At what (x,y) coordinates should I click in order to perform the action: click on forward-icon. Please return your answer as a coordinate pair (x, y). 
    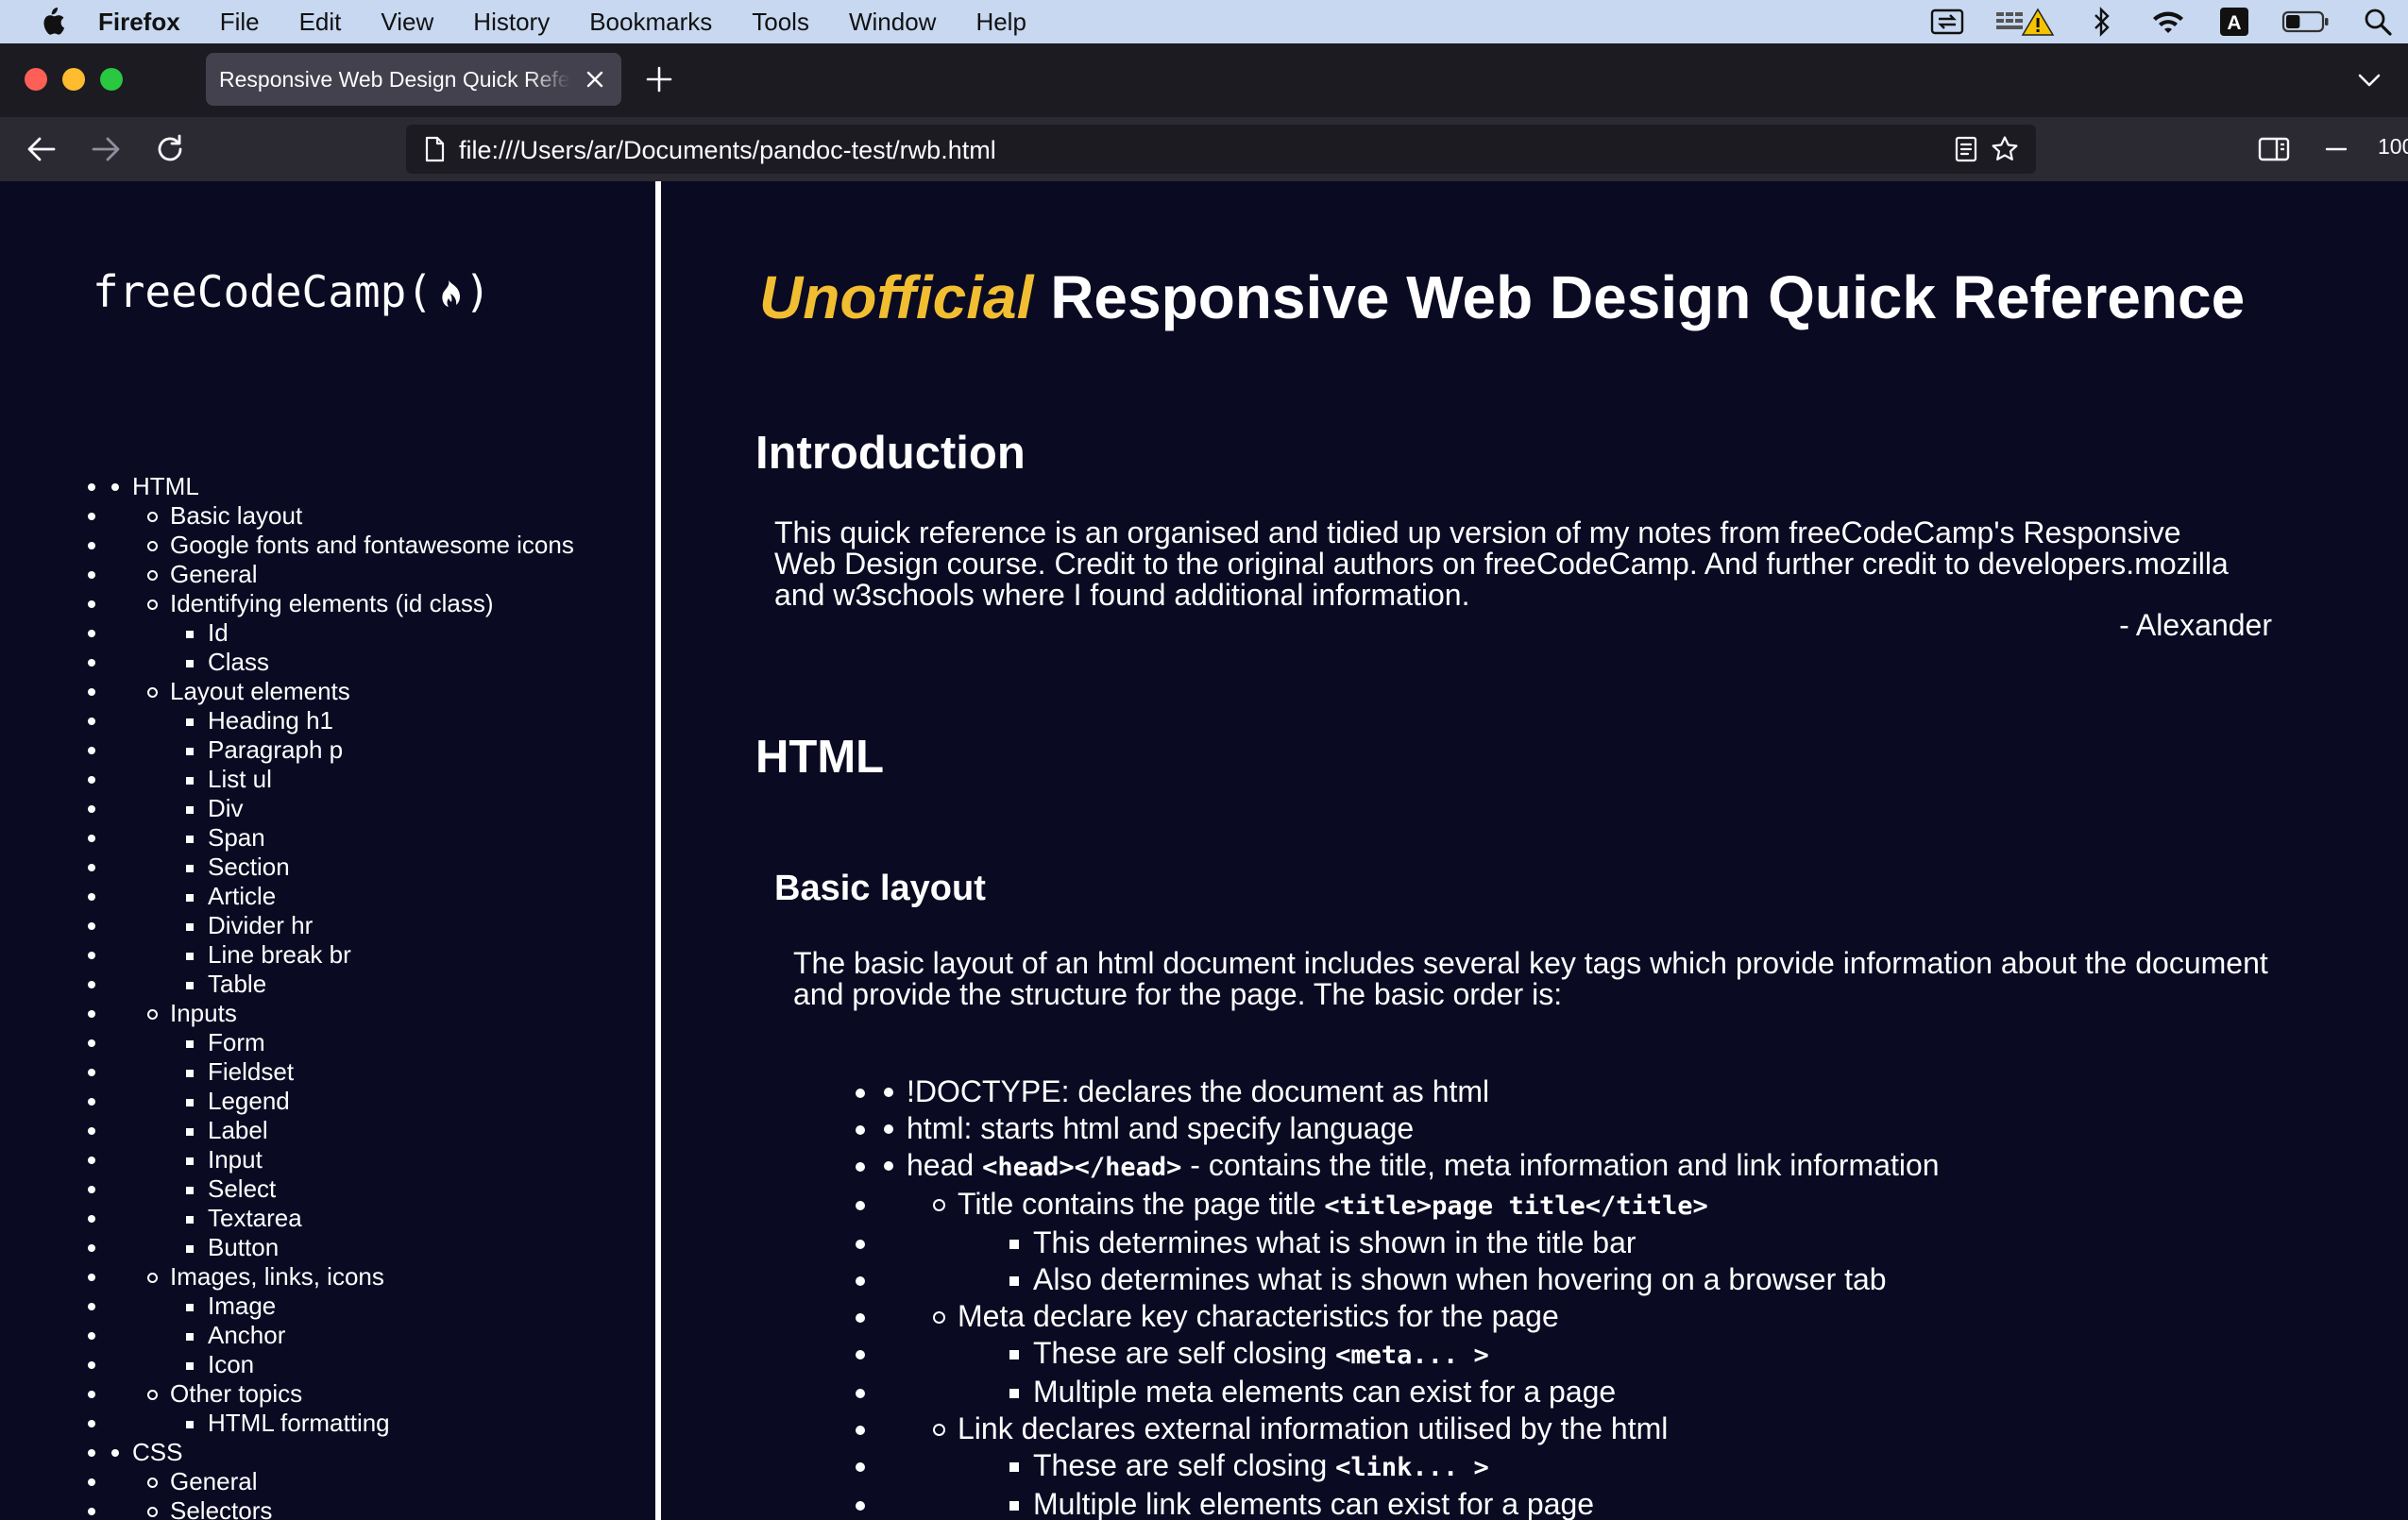
    Looking at the image, I should click on (106, 149).